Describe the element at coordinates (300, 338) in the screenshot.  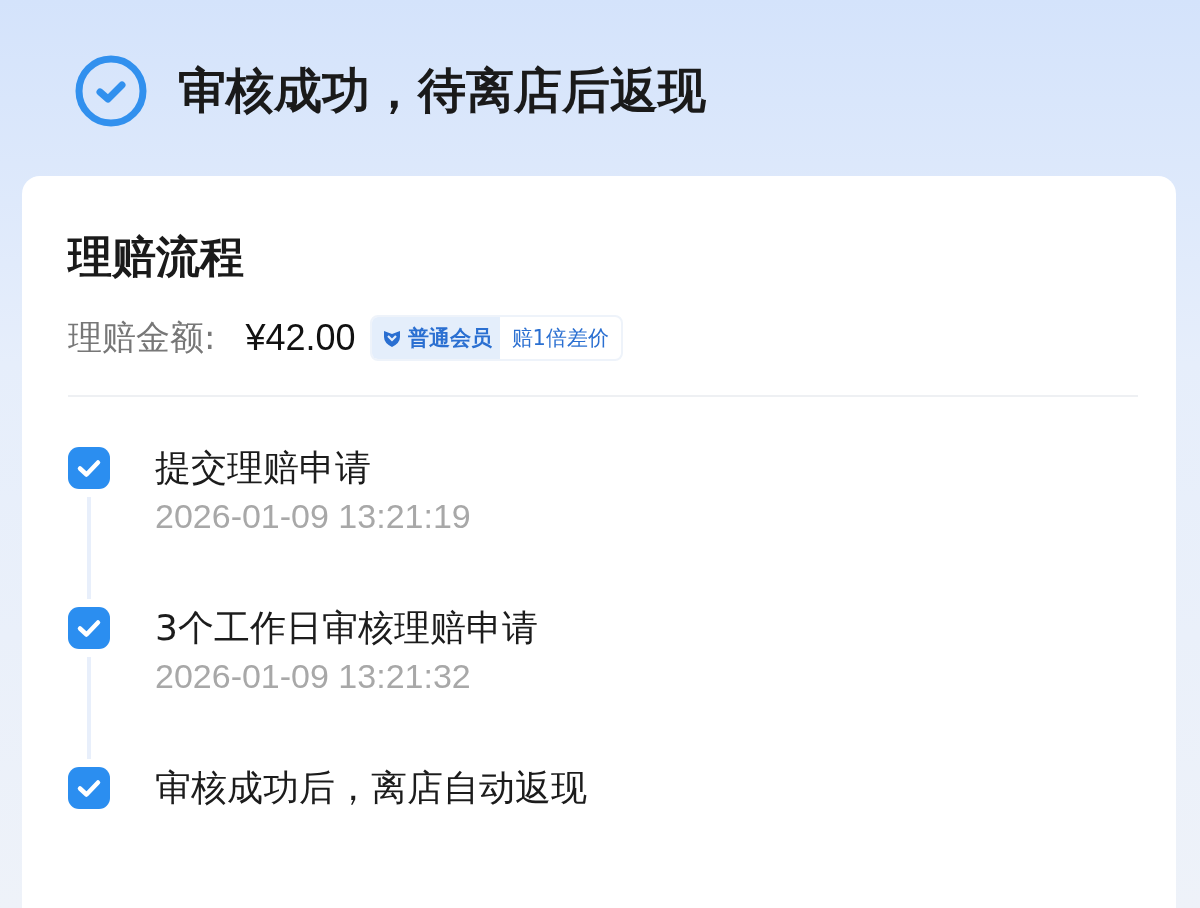
I see `claim-amount: ¥42.00` at that location.